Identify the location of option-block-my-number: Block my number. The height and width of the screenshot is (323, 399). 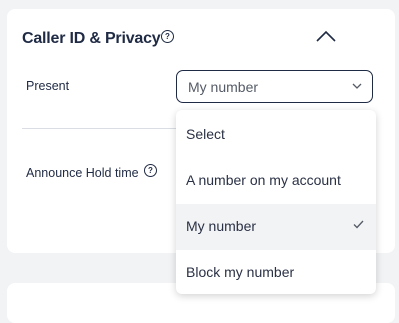
(276, 273).